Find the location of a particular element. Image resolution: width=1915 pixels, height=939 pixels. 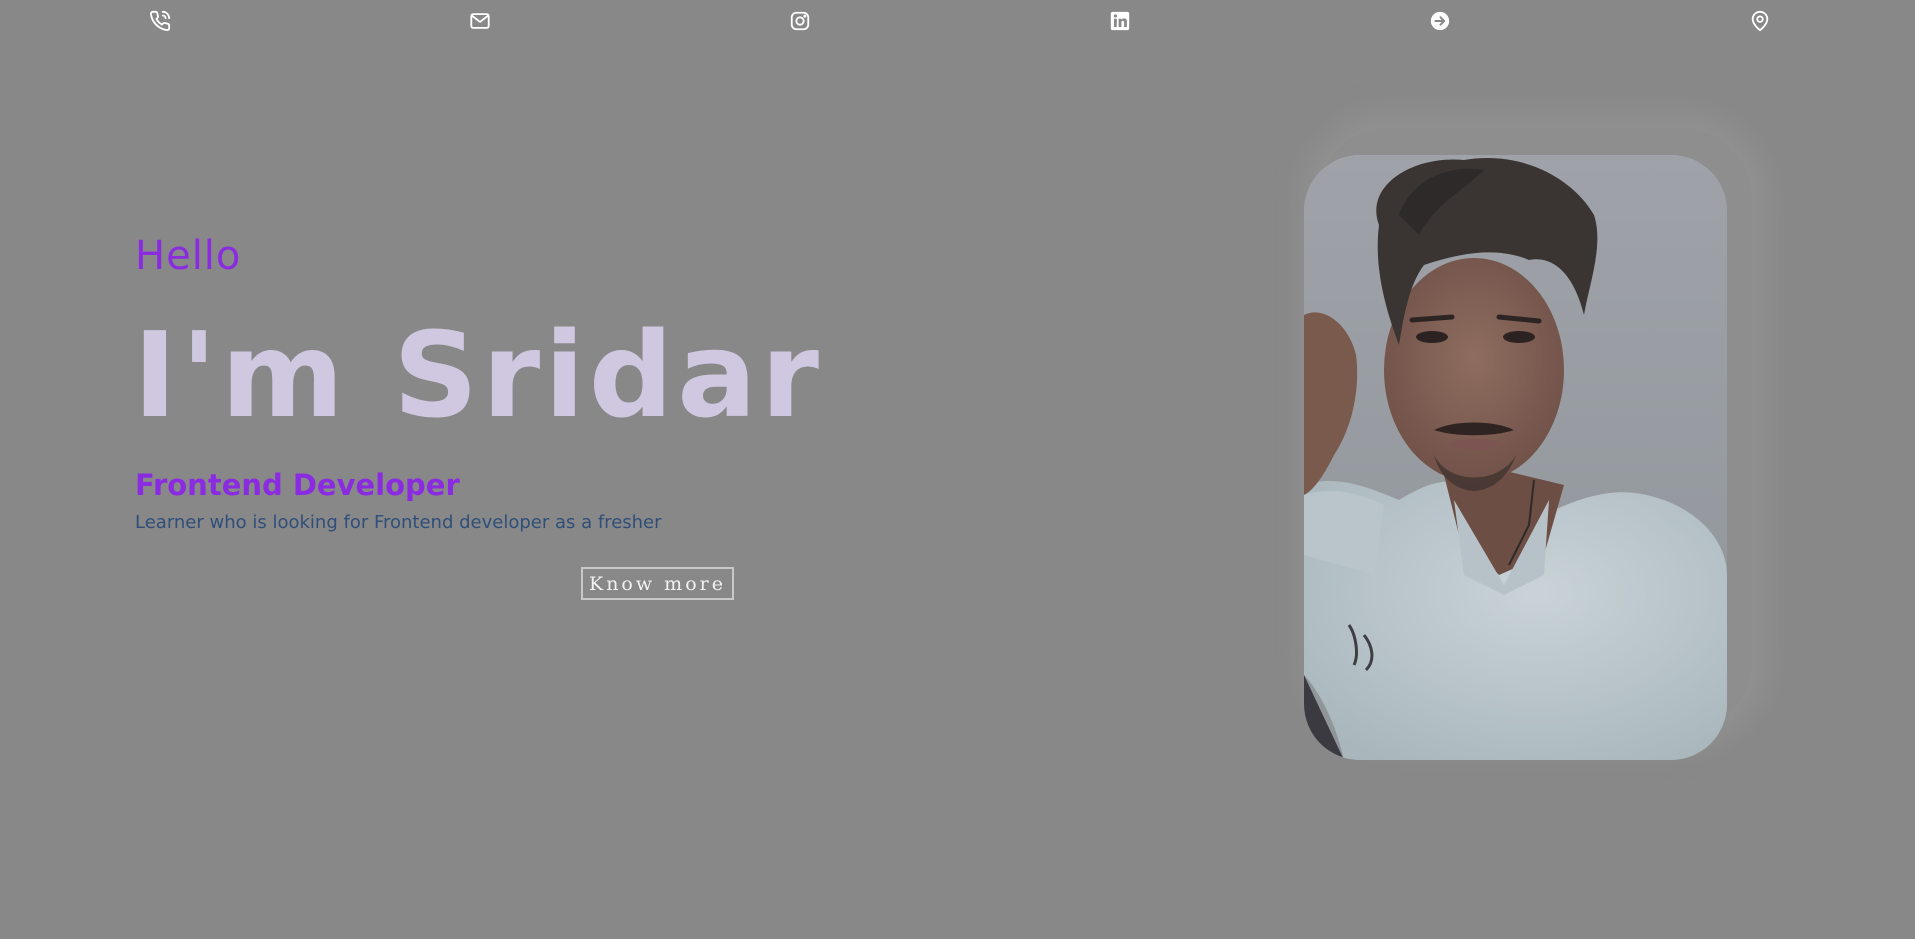

hero-name-heading: I'm Sridar is located at coordinates (478, 375).